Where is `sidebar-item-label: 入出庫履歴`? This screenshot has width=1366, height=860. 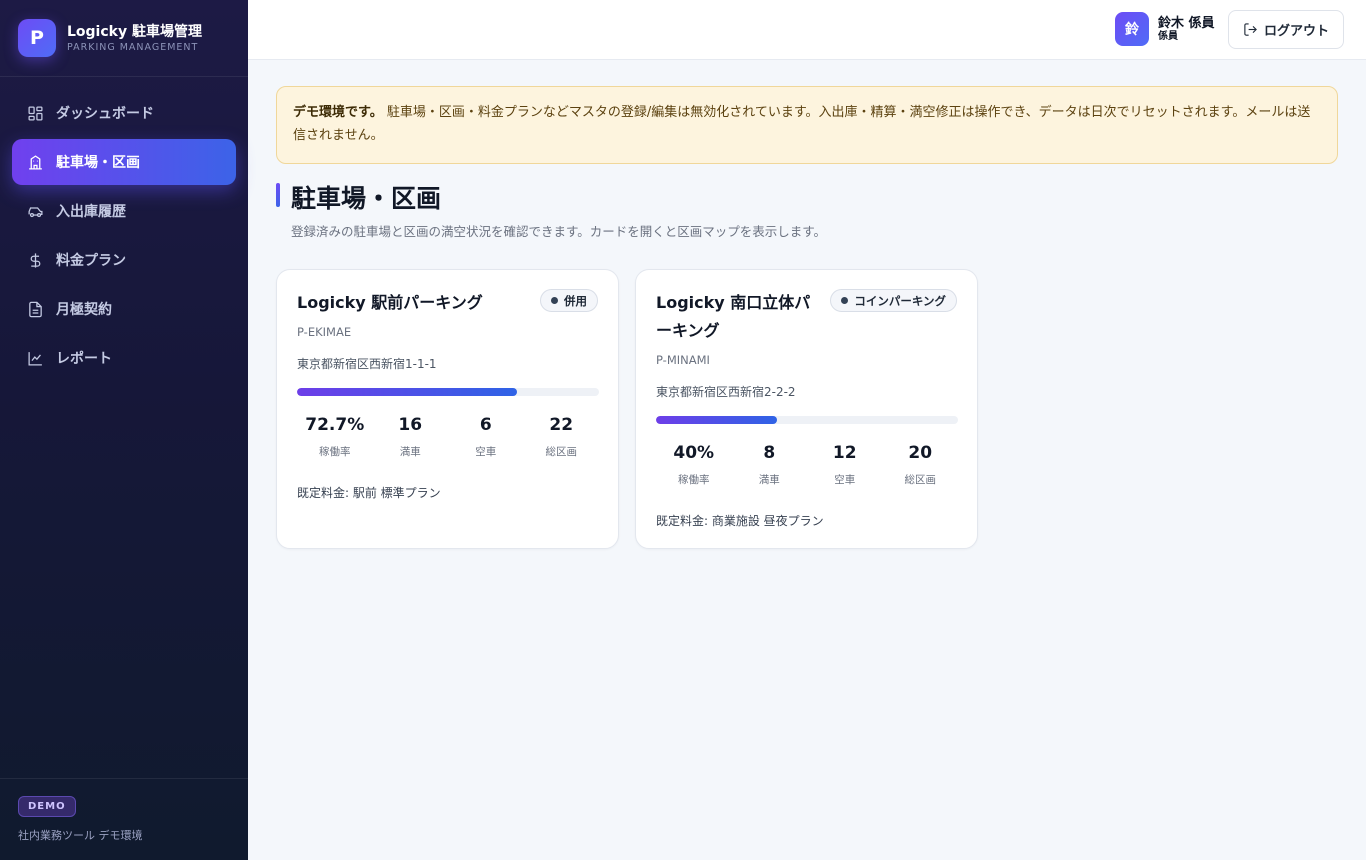
sidebar-item-label: 入出庫履歴 is located at coordinates (91, 212).